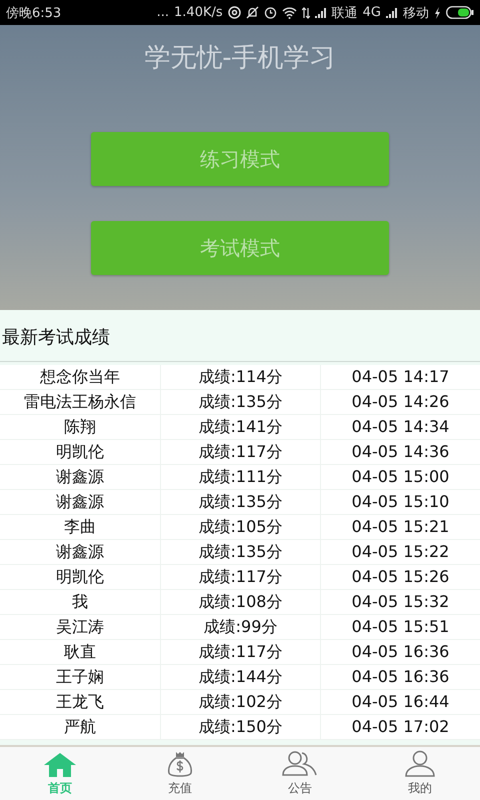 This screenshot has width=480, height=800. Describe the element at coordinates (240, 727) in the screenshot. I see `score-cell: 成绩:150分` at that location.